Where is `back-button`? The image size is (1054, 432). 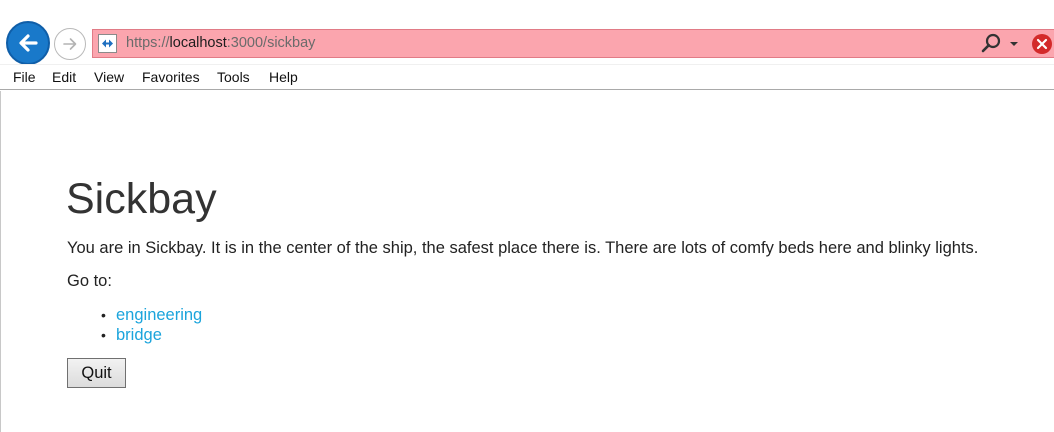
back-button is located at coordinates (28, 43).